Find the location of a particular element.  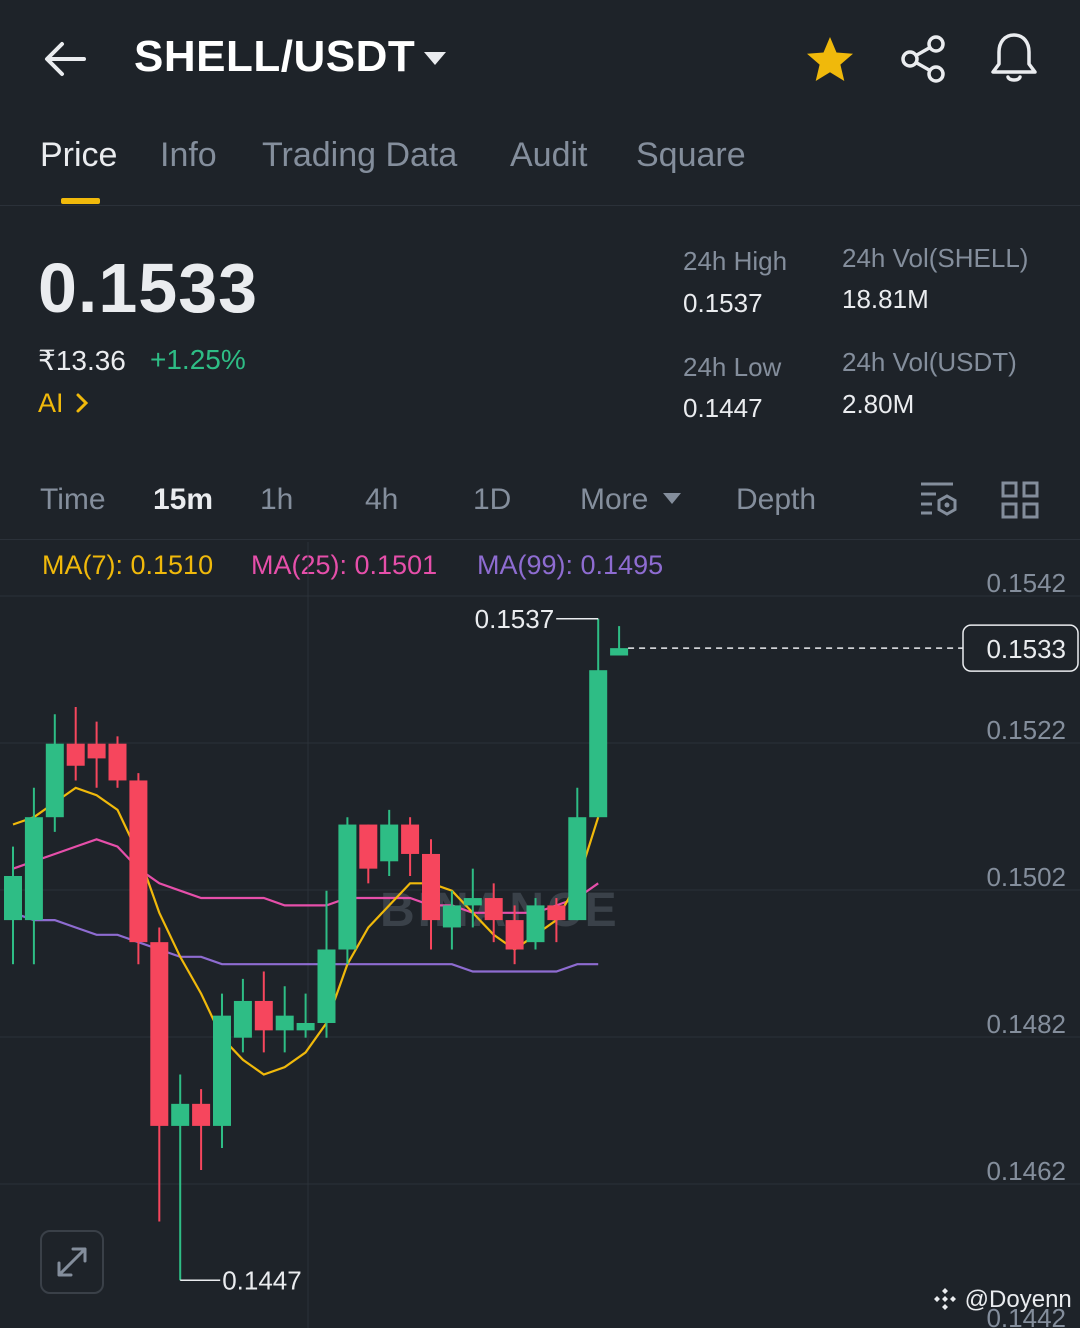

watermark: @Doyenn is located at coordinates (1002, 1300).